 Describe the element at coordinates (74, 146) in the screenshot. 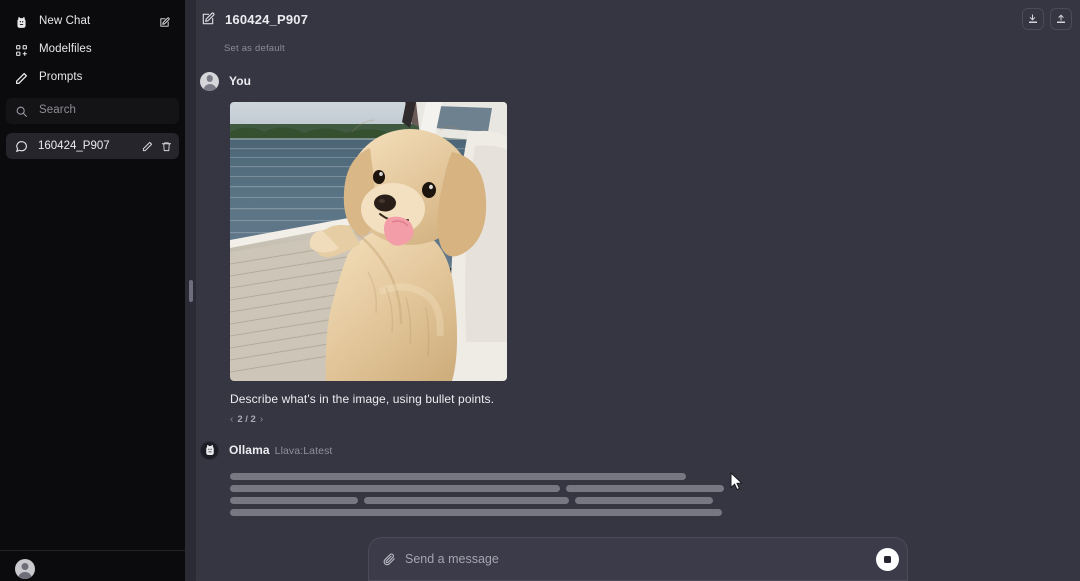

I see `chat-list-item-title: 160424_P907` at that location.